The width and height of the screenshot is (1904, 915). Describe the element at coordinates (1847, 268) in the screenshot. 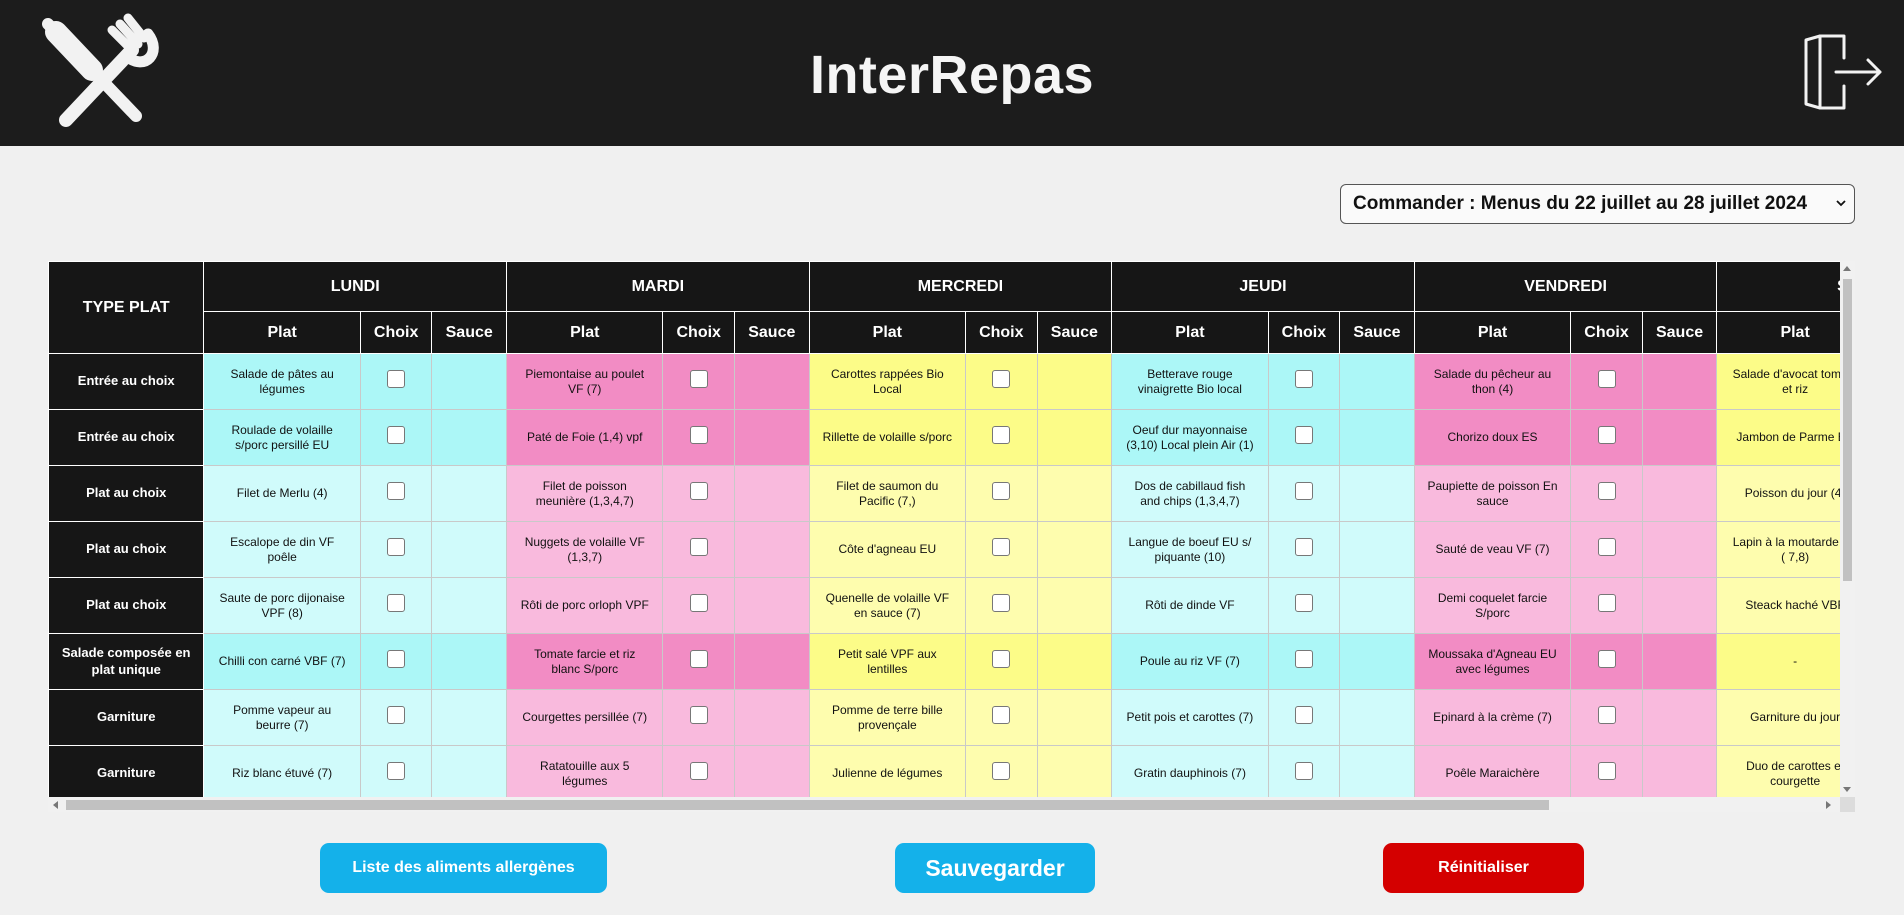

I see `scroll-up-arrow-icon` at that location.